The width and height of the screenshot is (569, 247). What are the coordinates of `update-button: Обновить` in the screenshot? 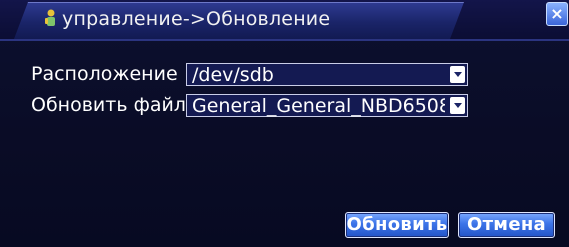 It's located at (397, 225).